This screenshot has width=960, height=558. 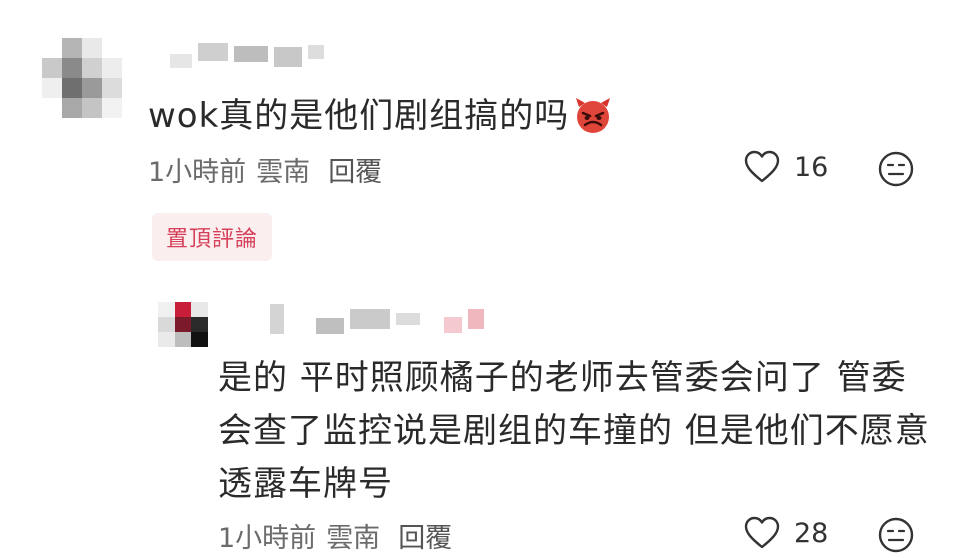 What do you see at coordinates (786, 167) in the screenshot?
I see `like-button: 16` at bounding box center [786, 167].